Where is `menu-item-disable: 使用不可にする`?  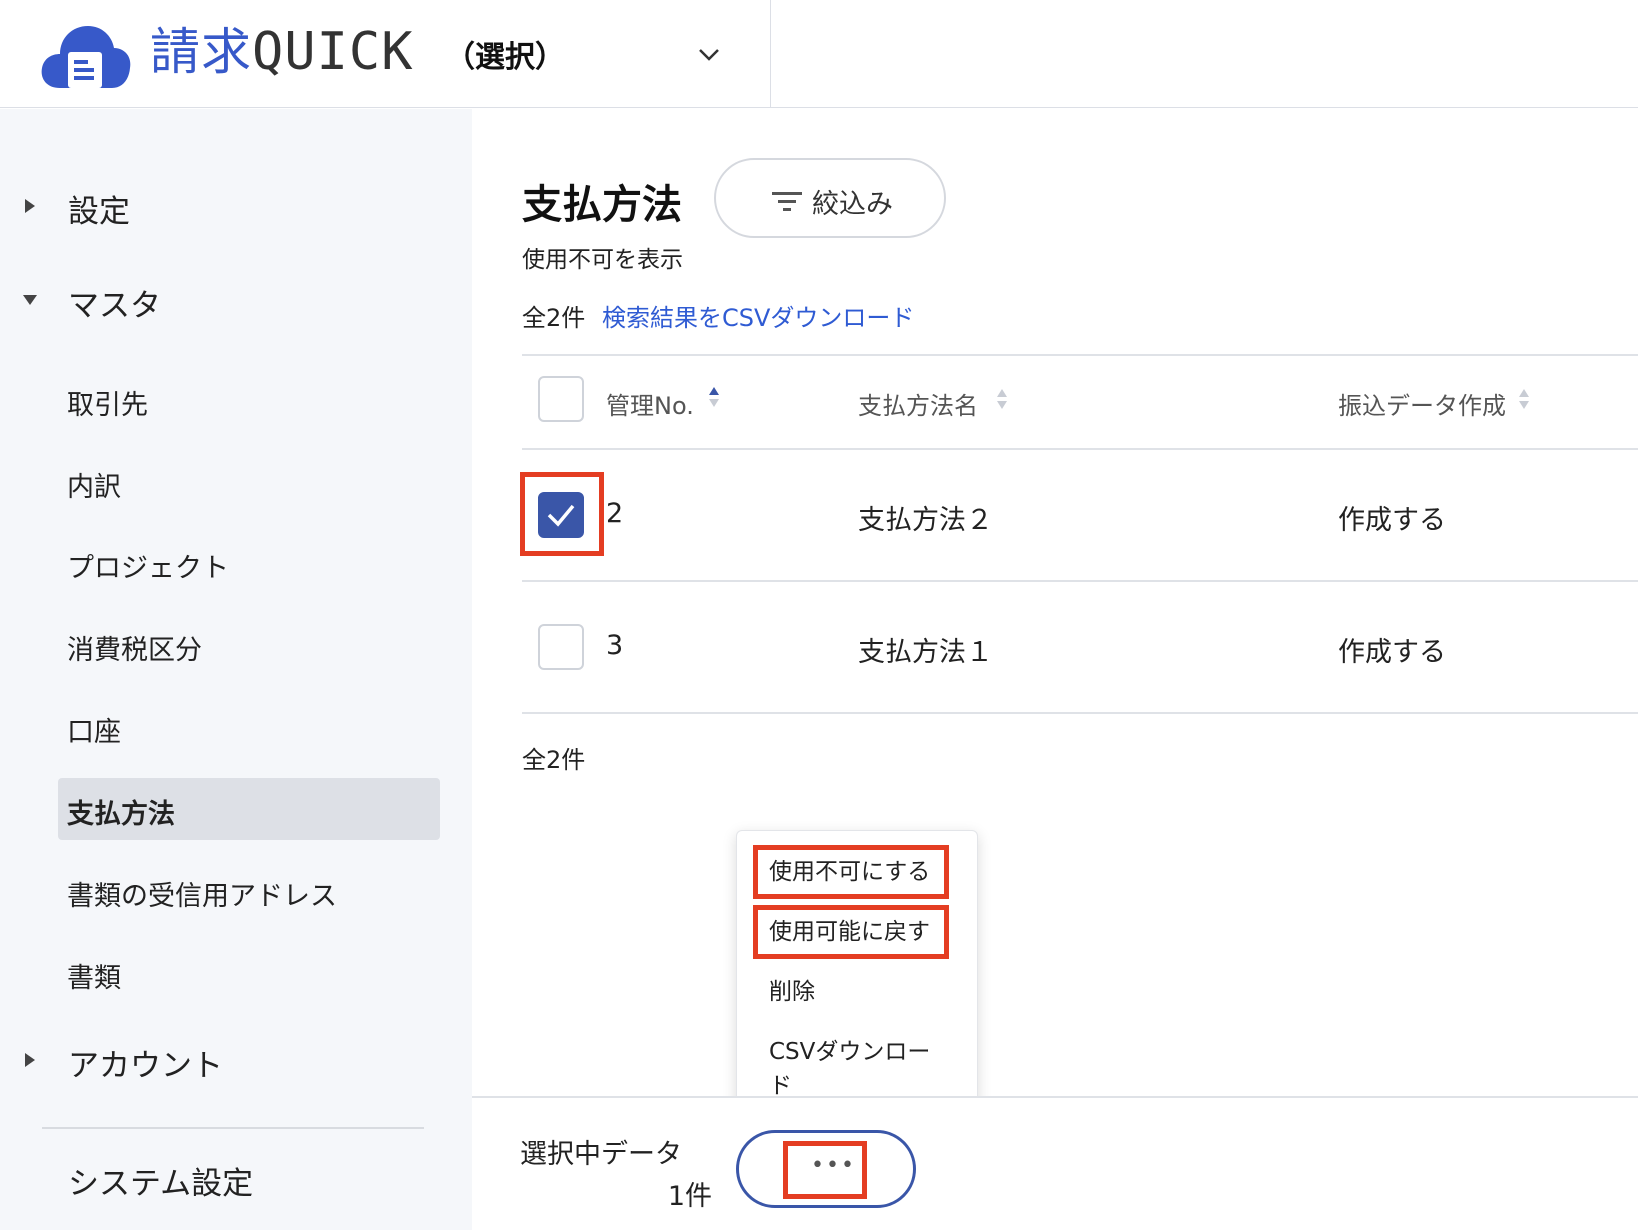 menu-item-disable: 使用不可にする is located at coordinates (849, 872).